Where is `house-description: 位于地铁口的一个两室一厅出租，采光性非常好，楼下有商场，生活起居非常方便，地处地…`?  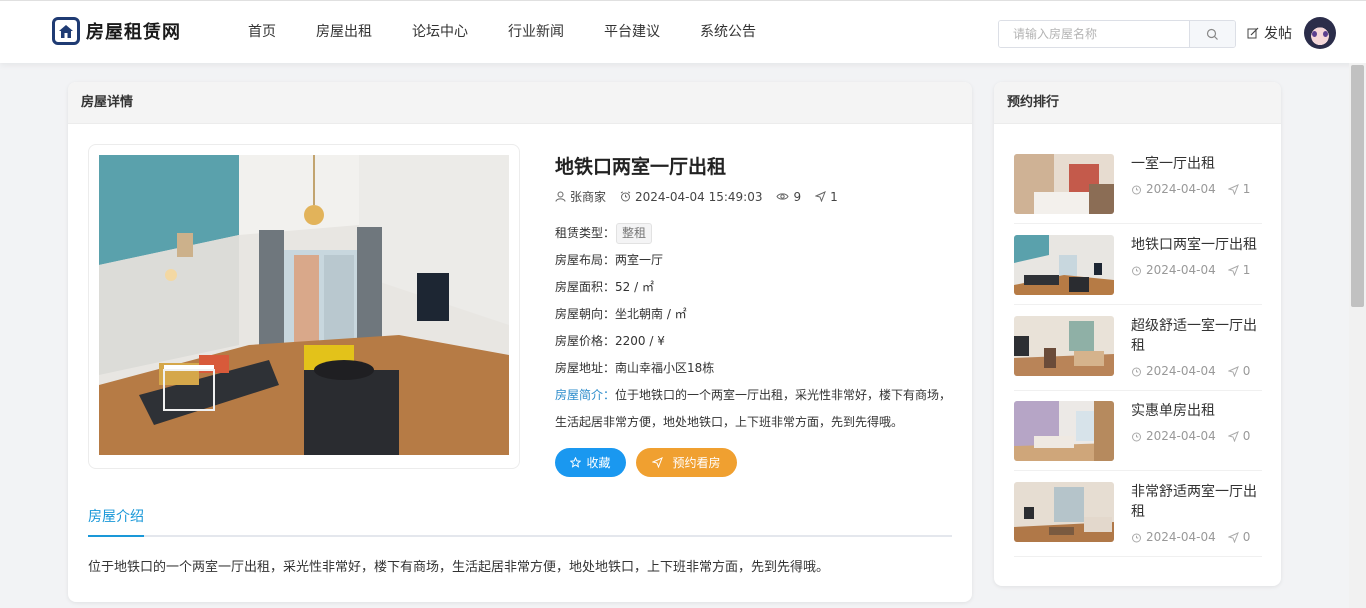
house-description: 位于地铁口的一个两室一厅出租，采光性非常好，楼下有商场，生活起居非常方便，地处地… is located at coordinates (459, 567).